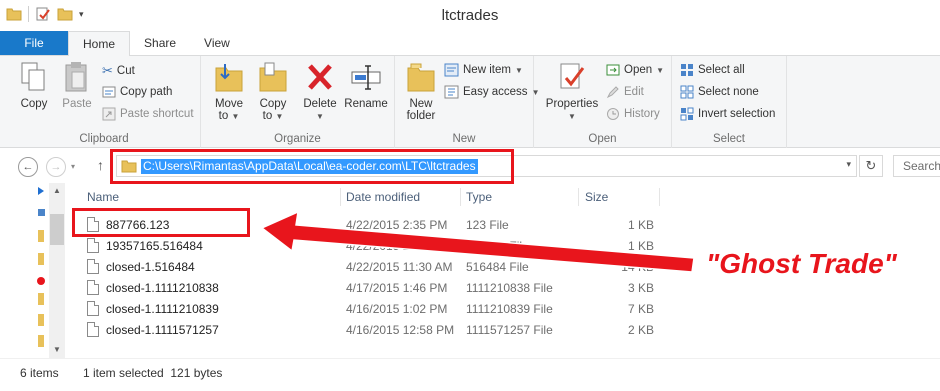 This screenshot has width=940, height=391. Describe the element at coordinates (154, 246) in the screenshot. I see `file-name: 19357165.516484` at that location.